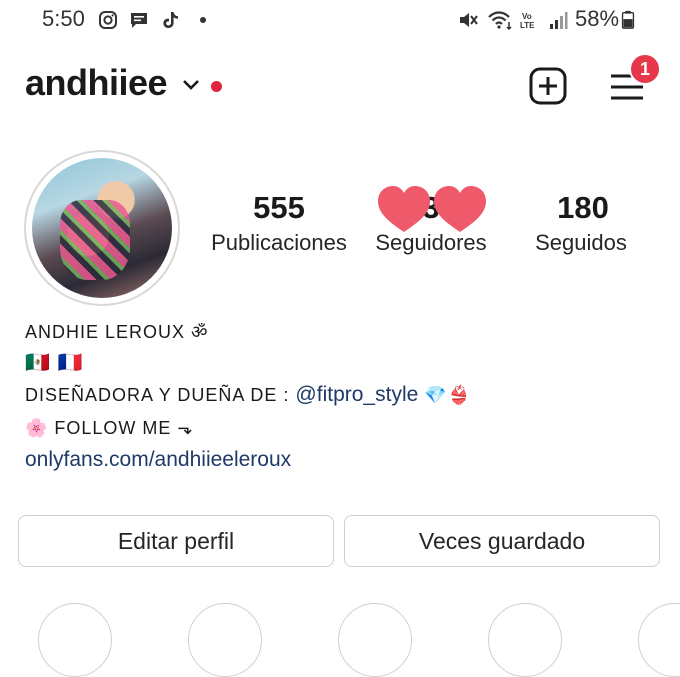  Describe the element at coordinates (432, 209) in the screenshot. I see `hearts-sticker` at that location.